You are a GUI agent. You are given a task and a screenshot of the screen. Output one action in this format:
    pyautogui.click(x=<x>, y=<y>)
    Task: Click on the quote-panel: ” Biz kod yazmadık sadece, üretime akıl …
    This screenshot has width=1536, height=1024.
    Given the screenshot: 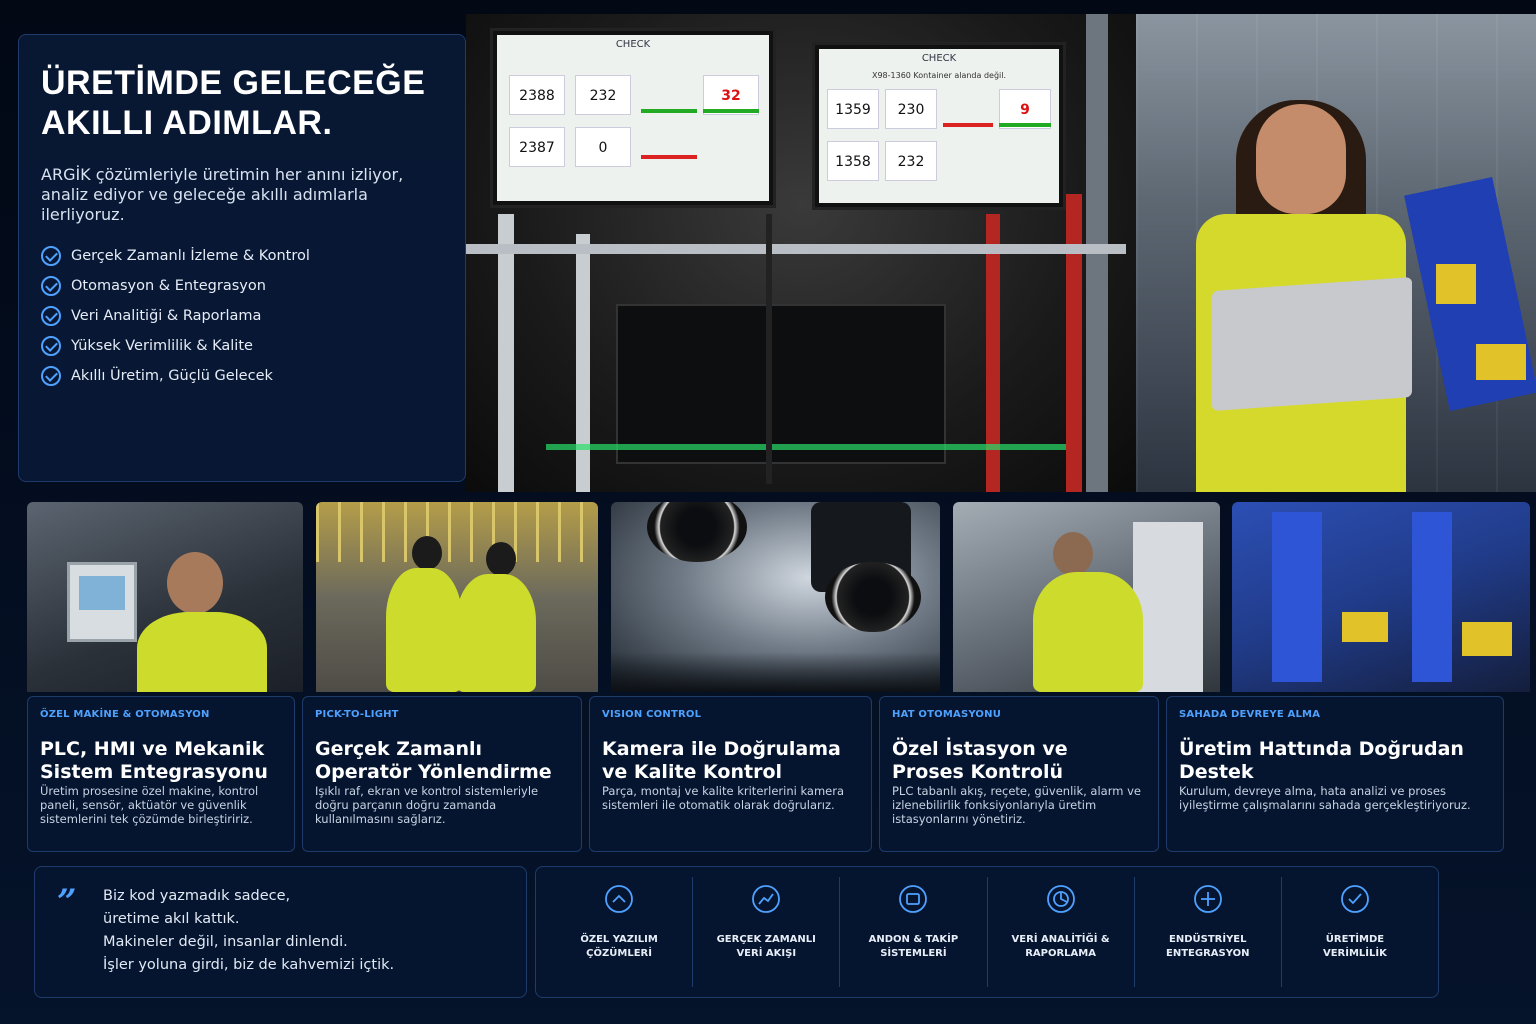 What is the action you would take?
    pyautogui.click(x=280, y=932)
    